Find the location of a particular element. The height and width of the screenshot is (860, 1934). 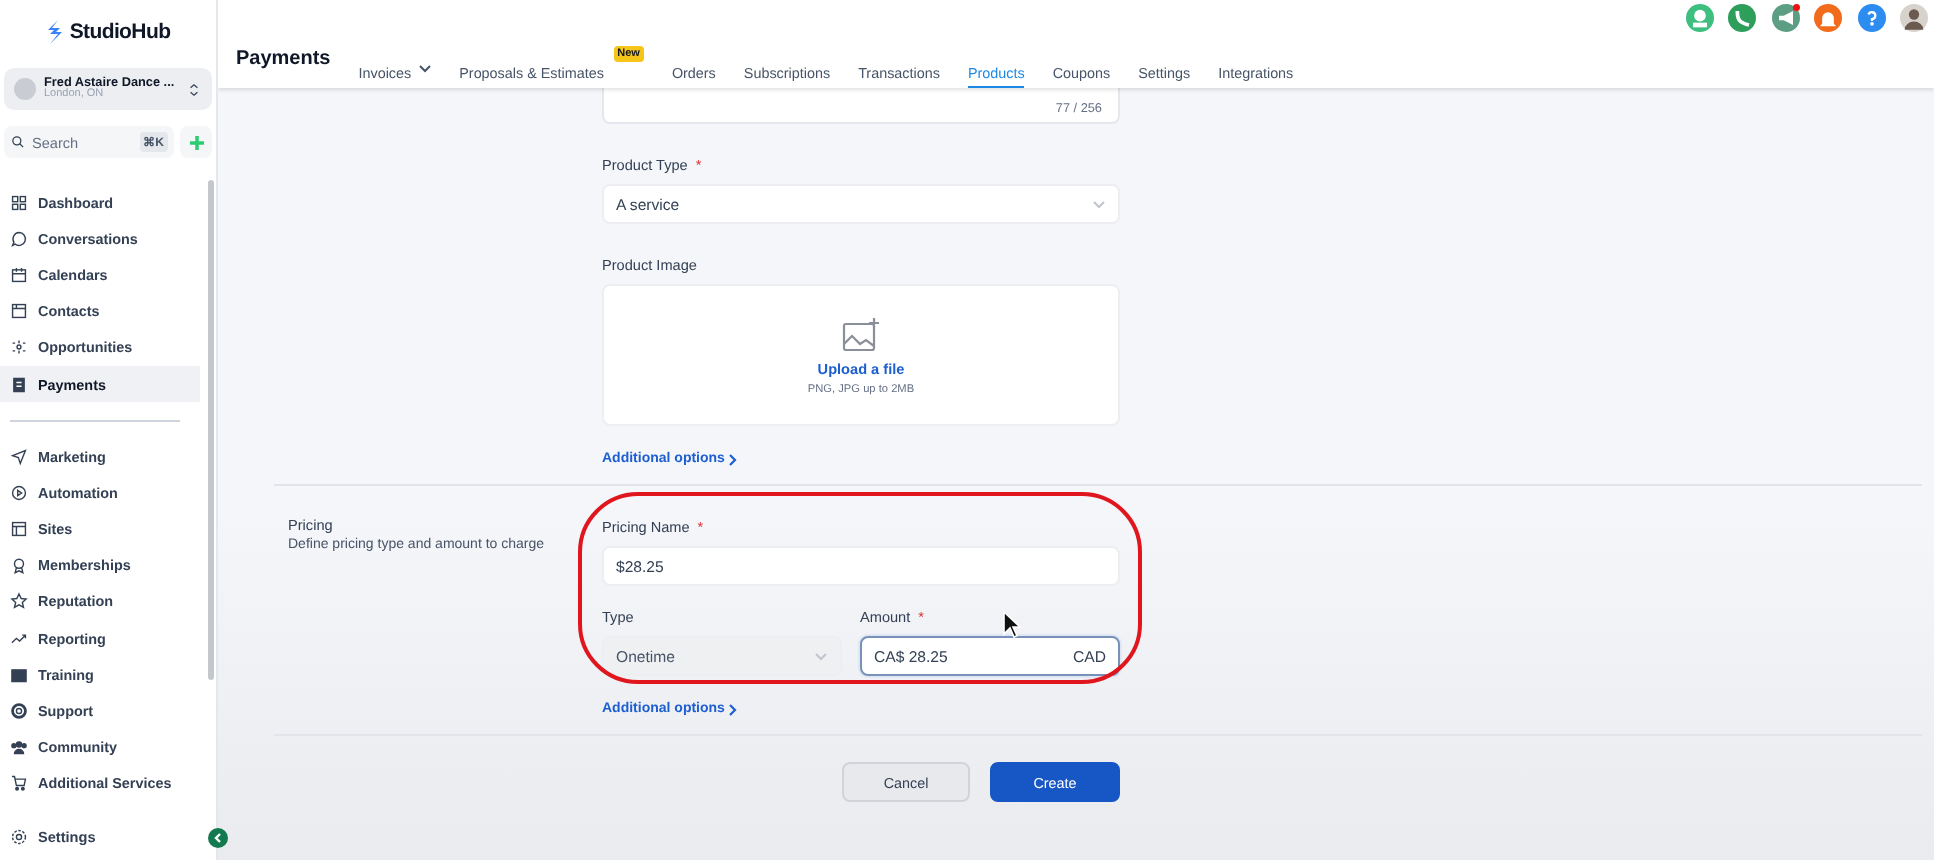

bell-icon is located at coordinates (1828, 18).